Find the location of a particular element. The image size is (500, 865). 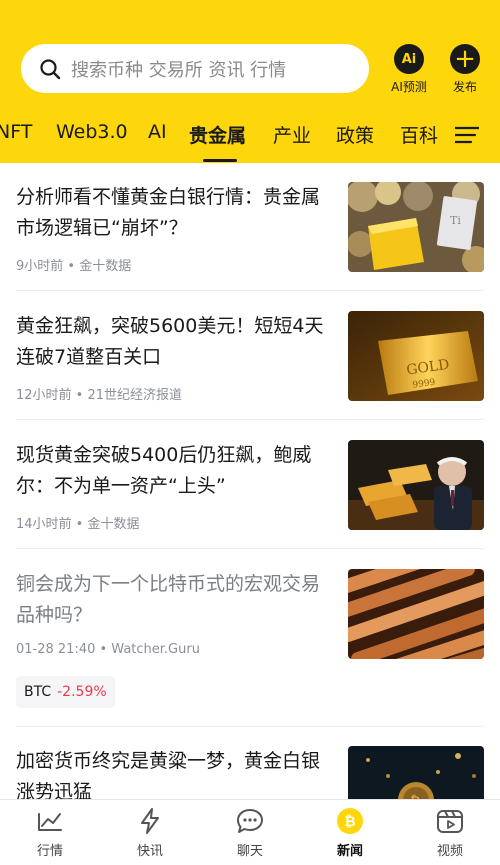

news-thumbnail: GOLD 9999 is located at coordinates (416, 356).